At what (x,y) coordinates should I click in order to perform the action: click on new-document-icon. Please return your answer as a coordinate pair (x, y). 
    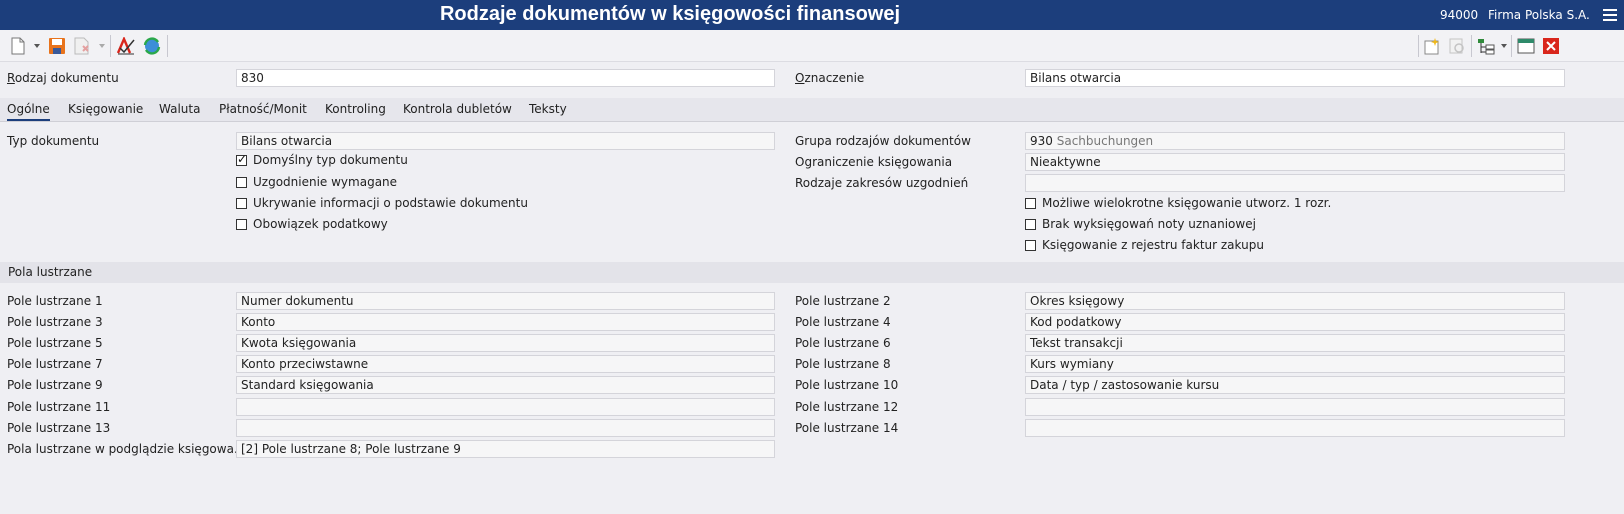
    Looking at the image, I should click on (18, 46).